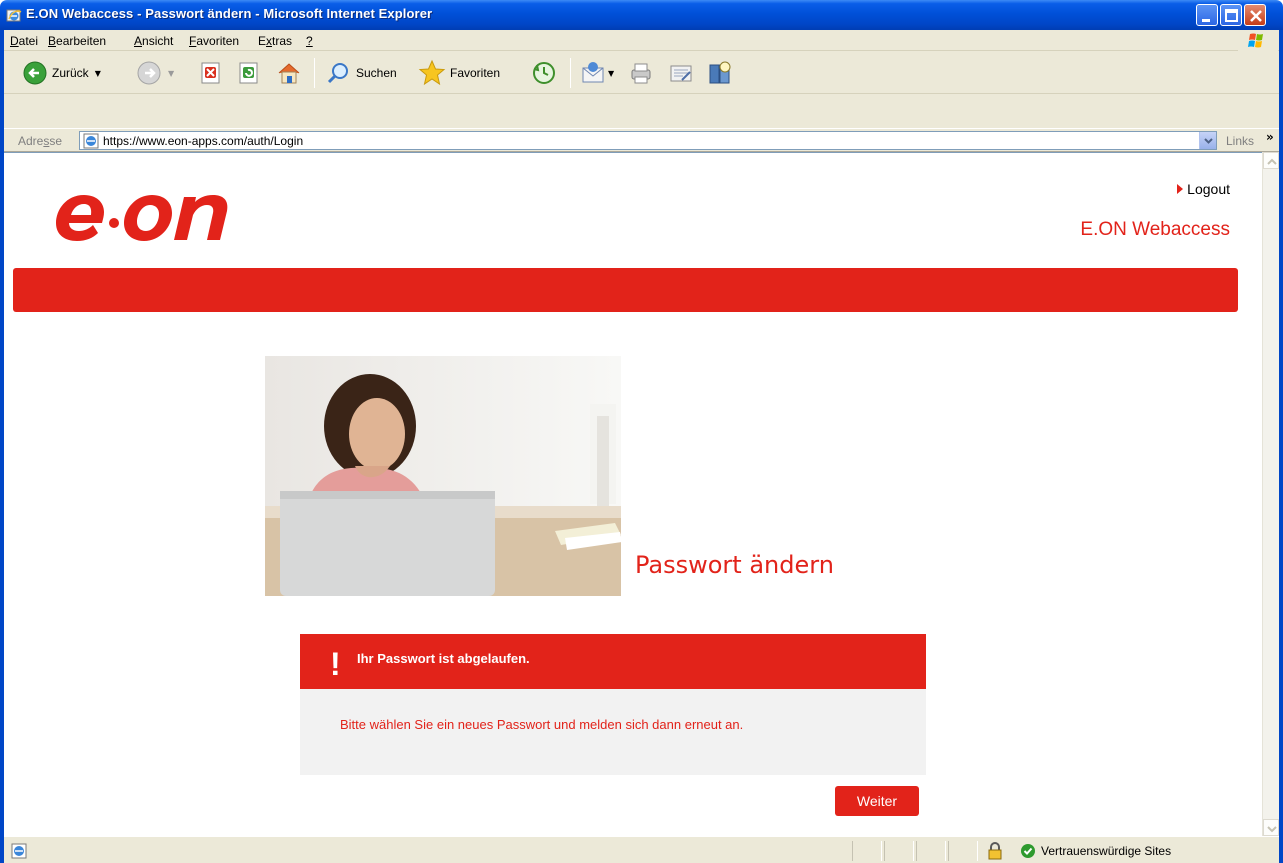  Describe the element at coordinates (275, 41) in the screenshot. I see `menu-extras: Extras` at that location.